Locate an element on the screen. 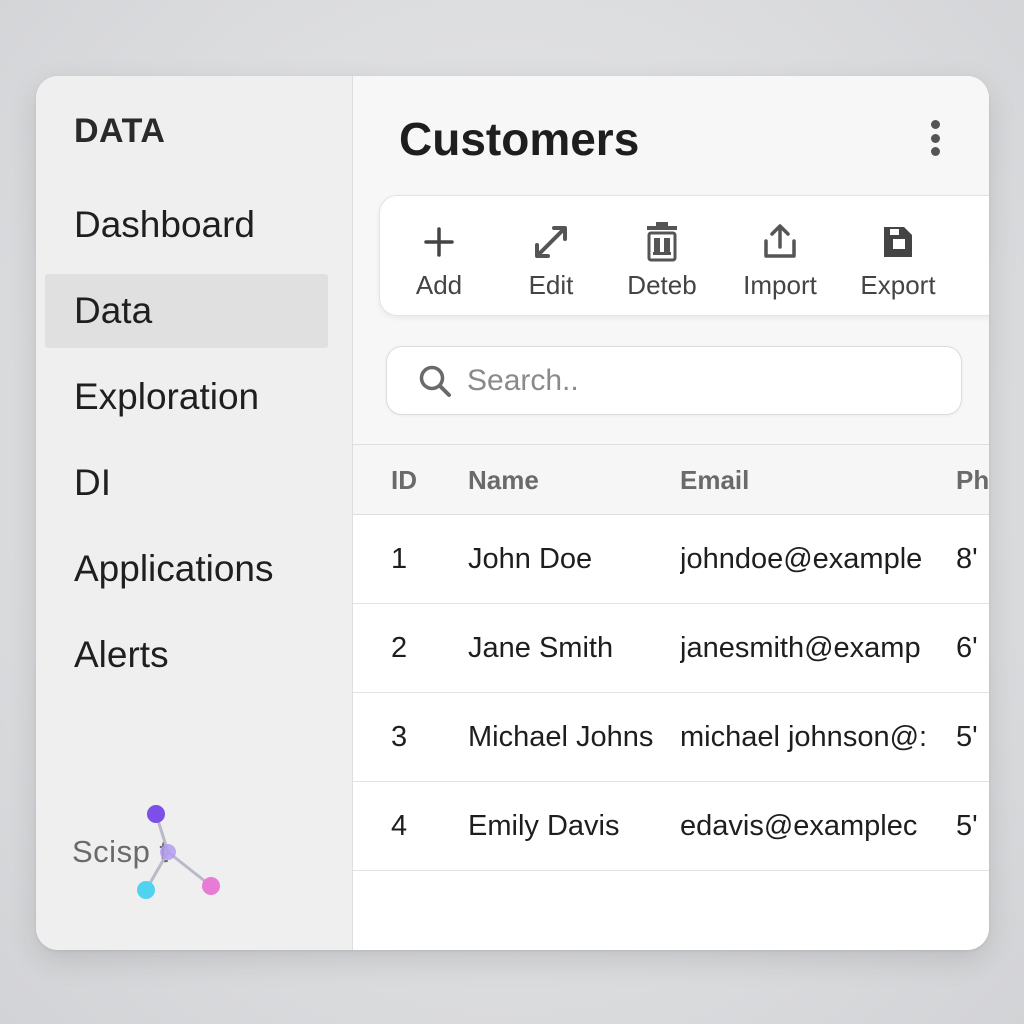  cell-id: 2 is located at coordinates (399, 648).